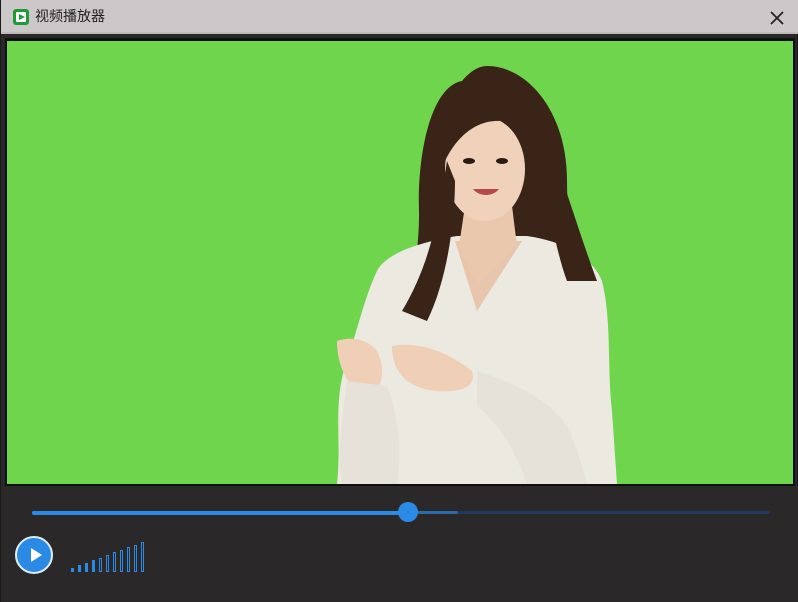 This screenshot has height=602, width=798. I want to click on play-icon, so click(36, 555).